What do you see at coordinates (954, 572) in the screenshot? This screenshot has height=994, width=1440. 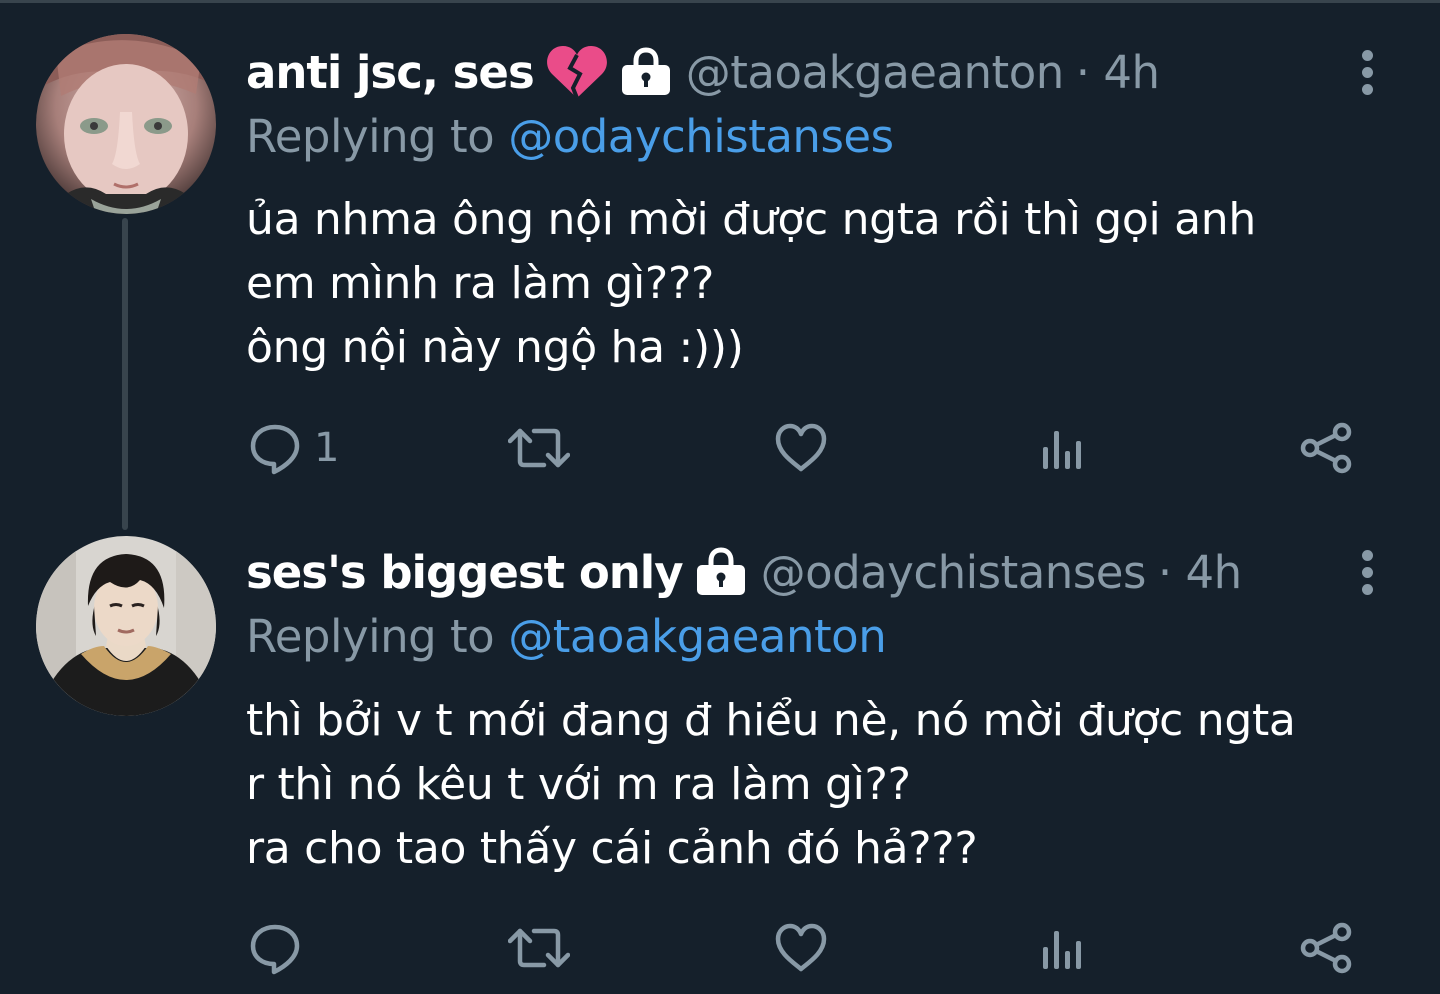 I see `handle: @odaychistanses` at bounding box center [954, 572].